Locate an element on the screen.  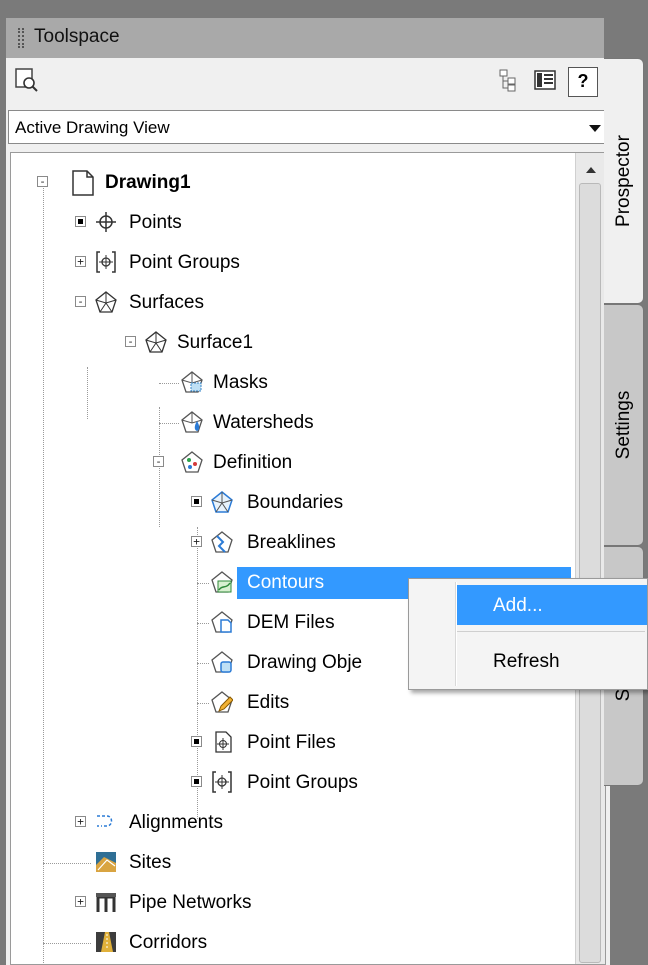
menu-item-label: Refresh is located at coordinates (526, 661).